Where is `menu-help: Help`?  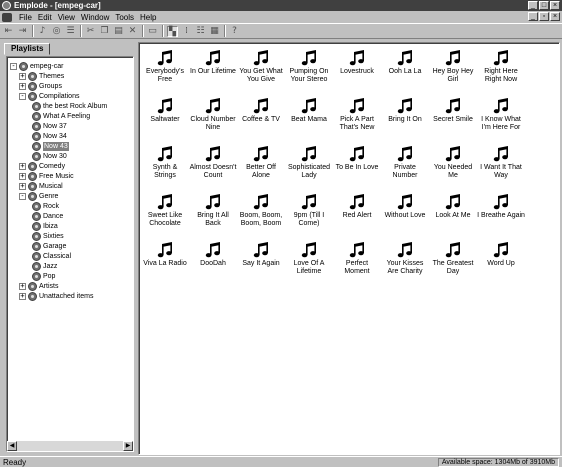
menu-help: Help is located at coordinates (148, 17).